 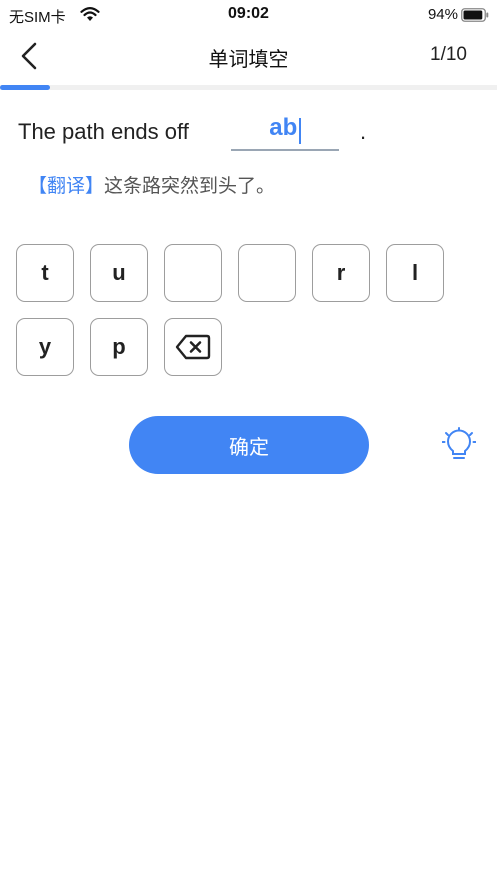 I want to click on letter-key: l, so click(x=415, y=273).